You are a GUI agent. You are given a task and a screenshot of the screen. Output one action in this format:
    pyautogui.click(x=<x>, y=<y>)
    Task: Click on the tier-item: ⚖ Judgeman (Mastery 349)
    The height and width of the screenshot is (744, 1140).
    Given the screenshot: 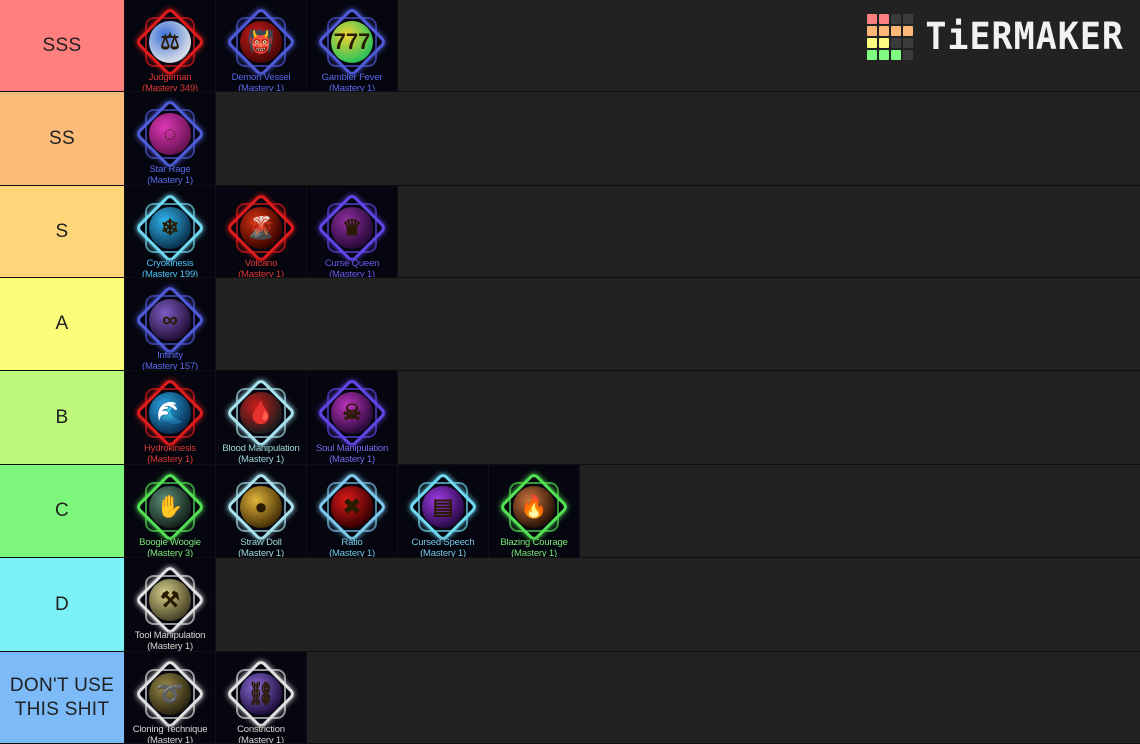 What is the action you would take?
    pyautogui.click(x=170, y=45)
    